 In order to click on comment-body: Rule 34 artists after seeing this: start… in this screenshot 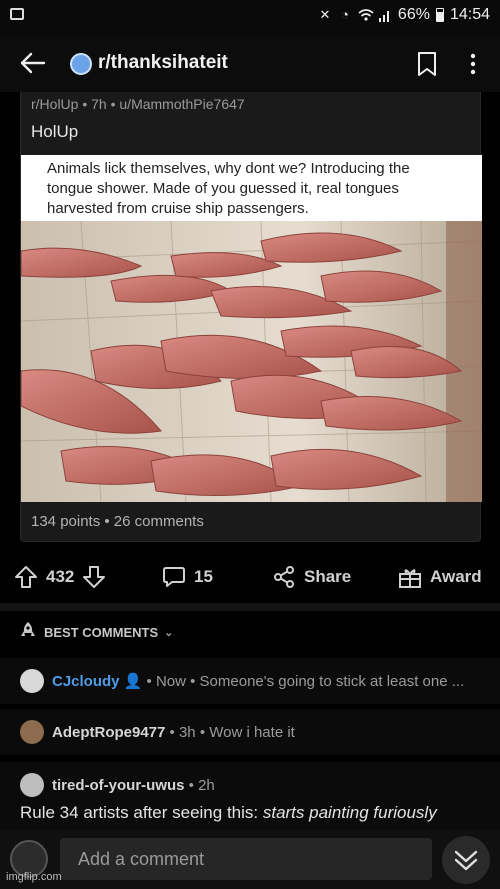, I will do `click(228, 813)`.